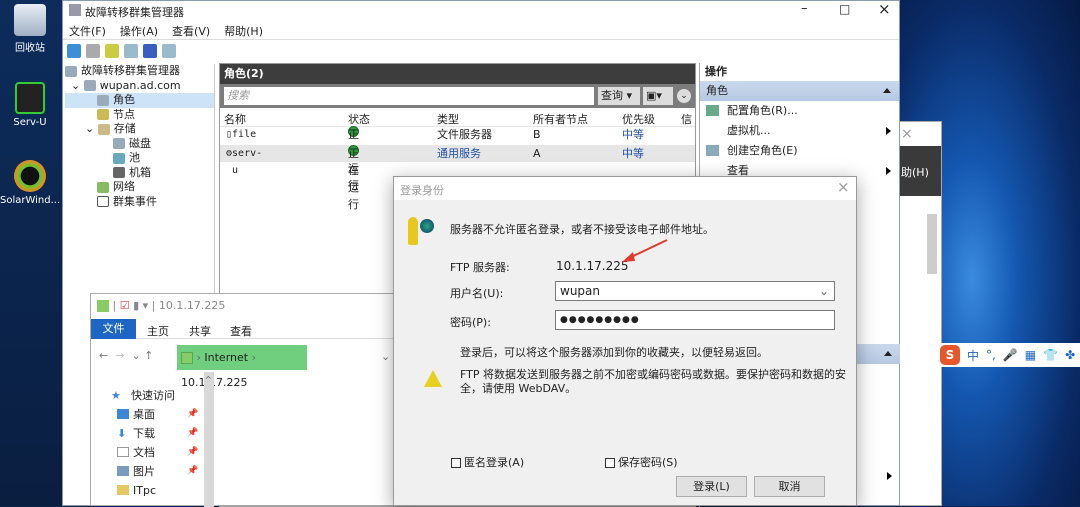 Image resolution: width=1080 pixels, height=507 pixels. I want to click on submenu-arrow-icon, so click(888, 131).